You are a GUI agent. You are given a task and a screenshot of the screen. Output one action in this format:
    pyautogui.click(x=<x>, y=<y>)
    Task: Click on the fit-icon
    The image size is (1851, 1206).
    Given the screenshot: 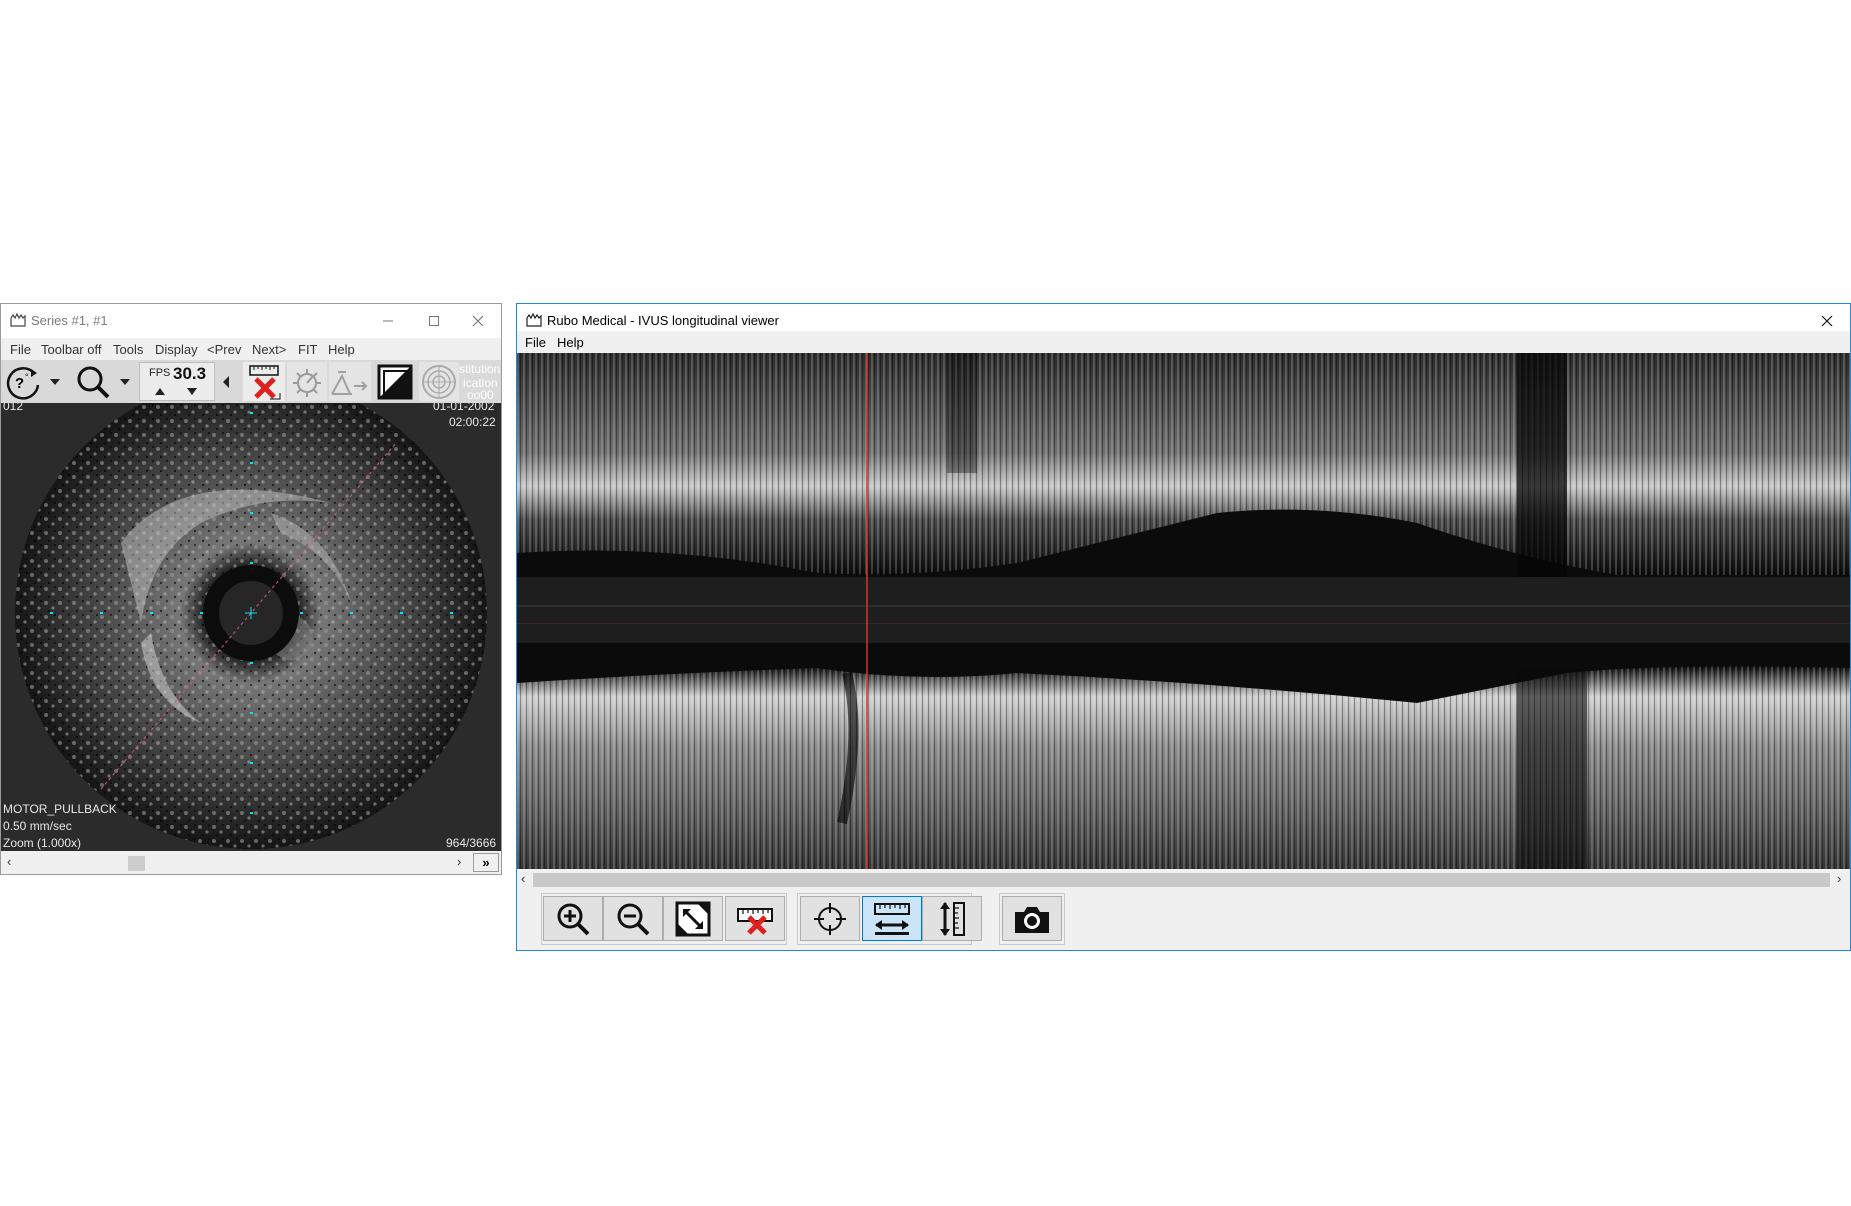 What is the action you would take?
    pyautogui.click(x=693, y=918)
    